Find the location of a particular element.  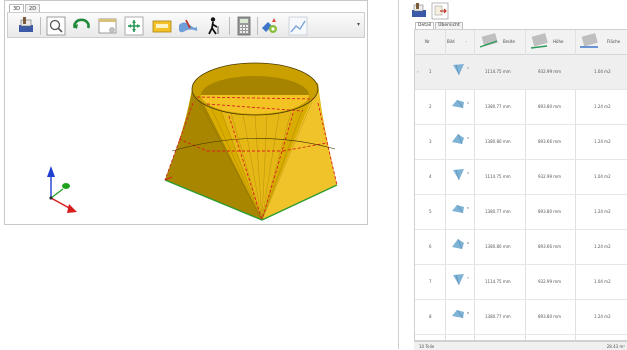

axis-triad is located at coordinates (62, 189).